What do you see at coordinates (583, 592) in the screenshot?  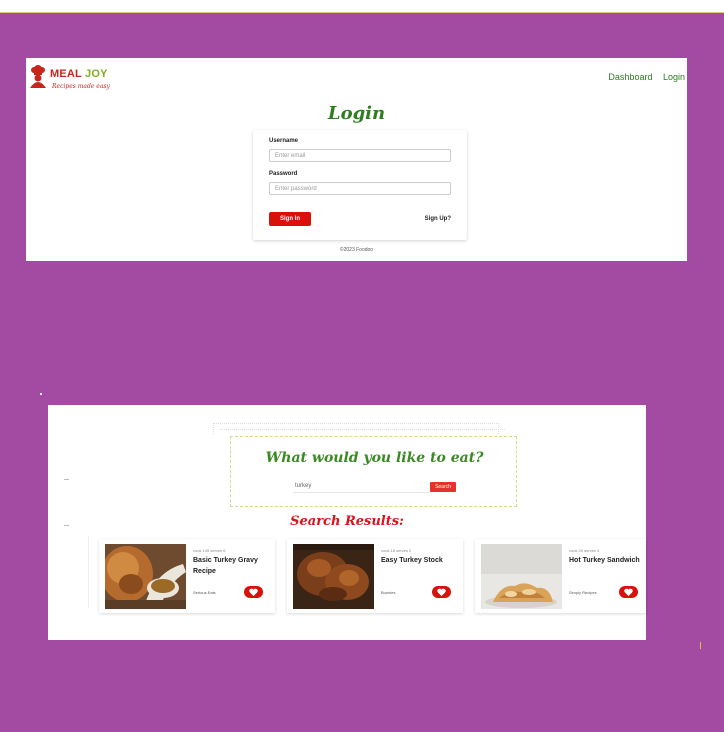 I see `recipe-source: Simply Recipes` at bounding box center [583, 592].